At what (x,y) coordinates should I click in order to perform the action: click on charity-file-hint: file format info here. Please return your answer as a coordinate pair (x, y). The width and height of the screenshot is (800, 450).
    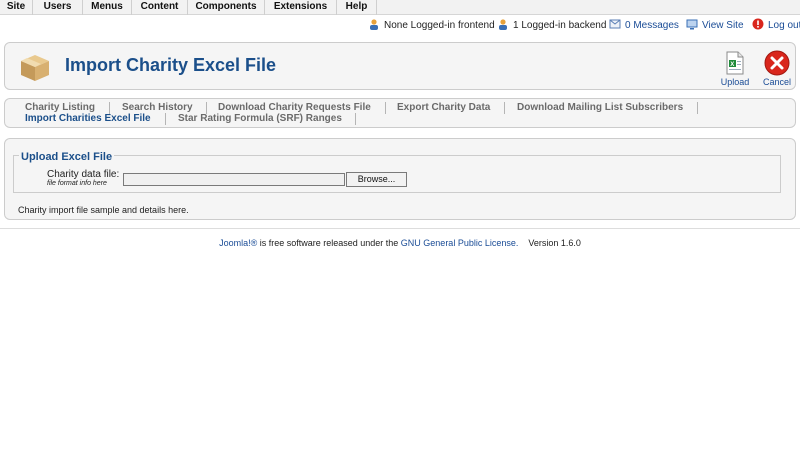
    Looking at the image, I should click on (77, 183).